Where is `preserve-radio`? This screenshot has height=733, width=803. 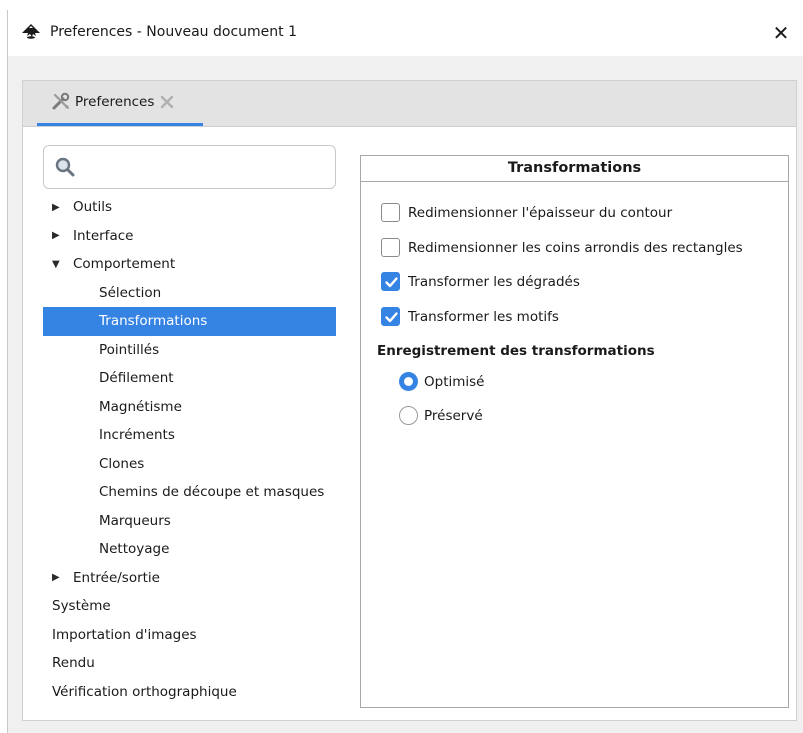 preserve-radio is located at coordinates (408, 415).